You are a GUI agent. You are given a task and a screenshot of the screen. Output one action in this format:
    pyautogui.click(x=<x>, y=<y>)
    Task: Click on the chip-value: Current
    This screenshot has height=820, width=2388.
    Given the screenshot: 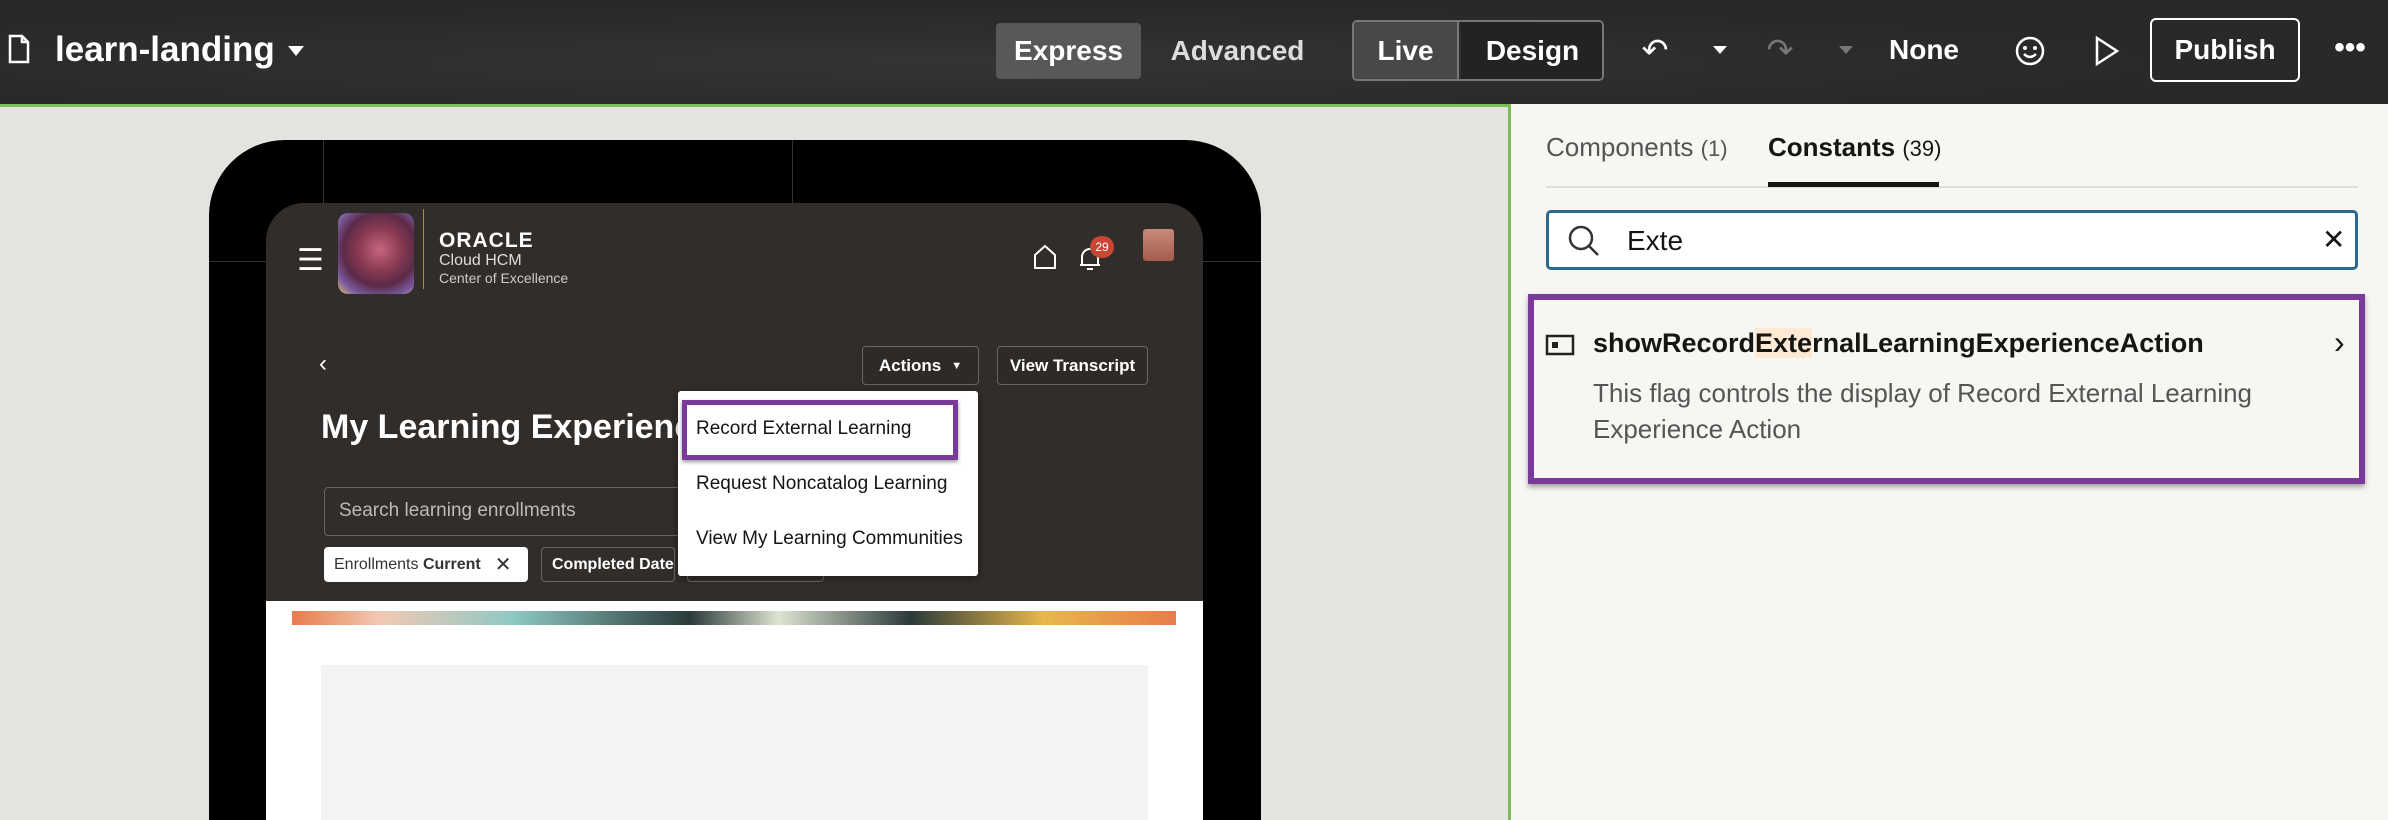 What is the action you would take?
    pyautogui.click(x=451, y=564)
    